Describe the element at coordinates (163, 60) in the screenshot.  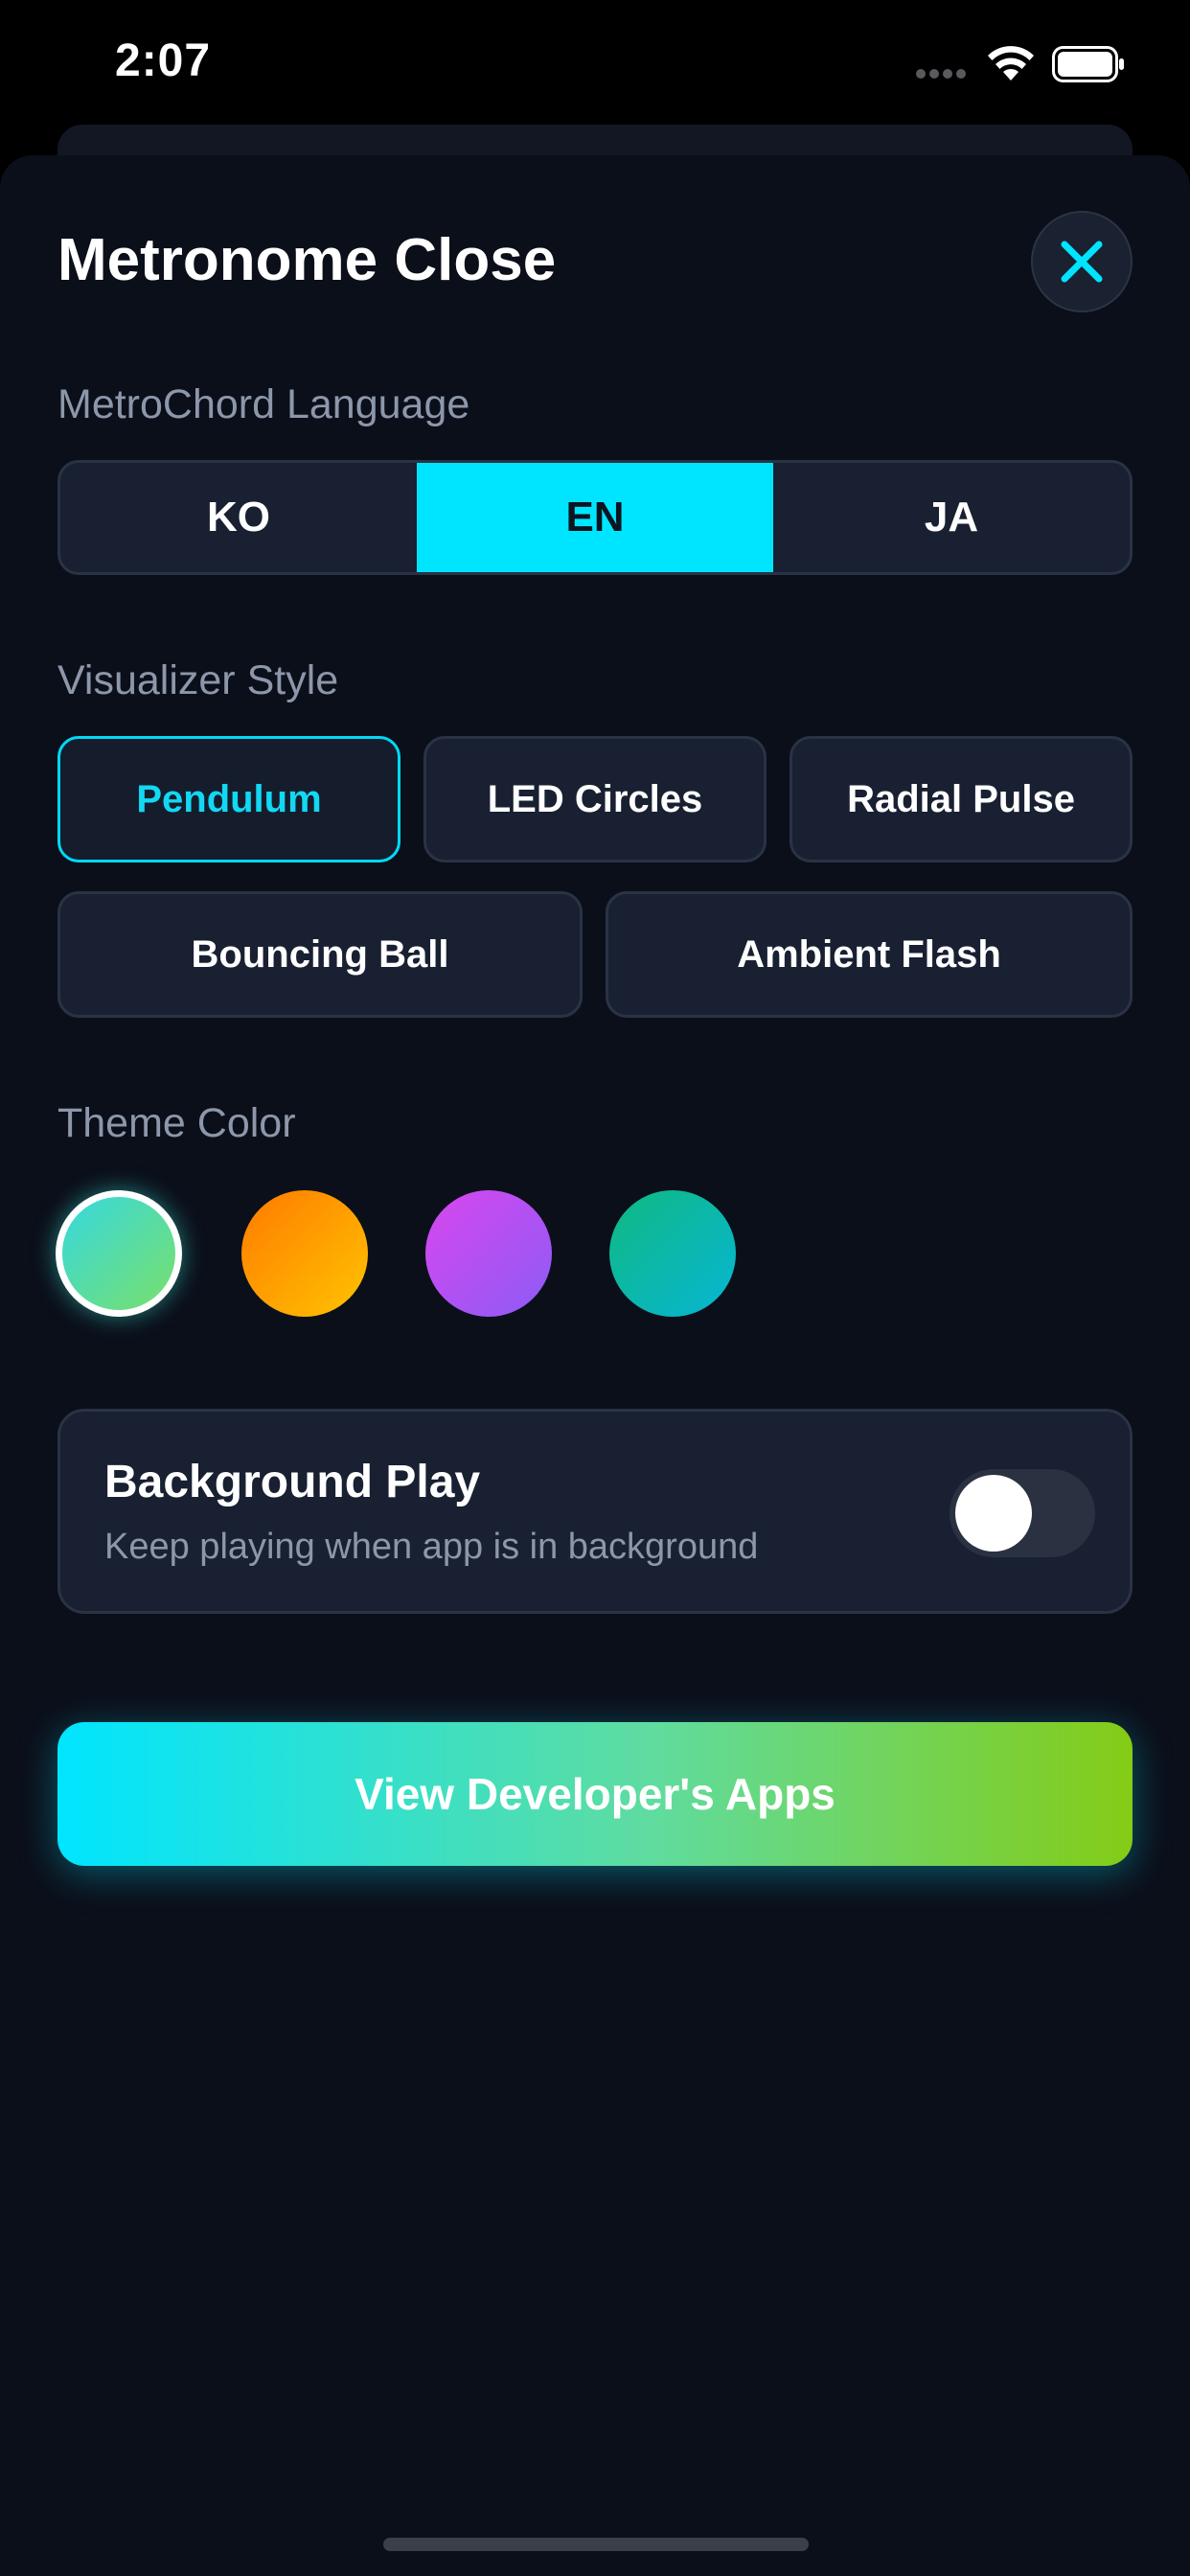
I see `status-time: 2:07` at that location.